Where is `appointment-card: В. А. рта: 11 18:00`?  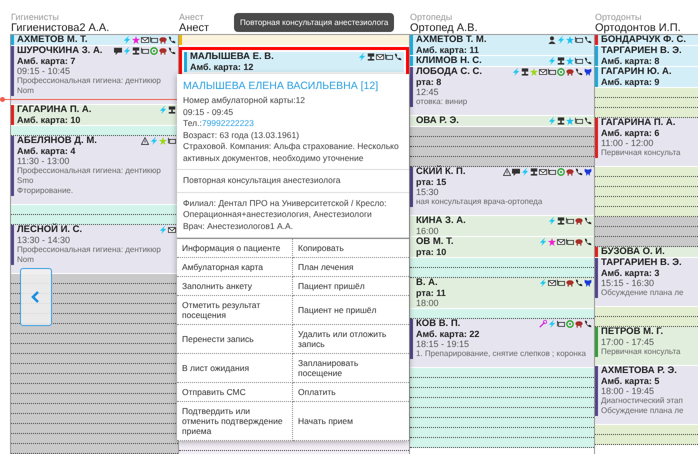 appointment-card: В. А. рта: 11 18:00 is located at coordinates (502, 293).